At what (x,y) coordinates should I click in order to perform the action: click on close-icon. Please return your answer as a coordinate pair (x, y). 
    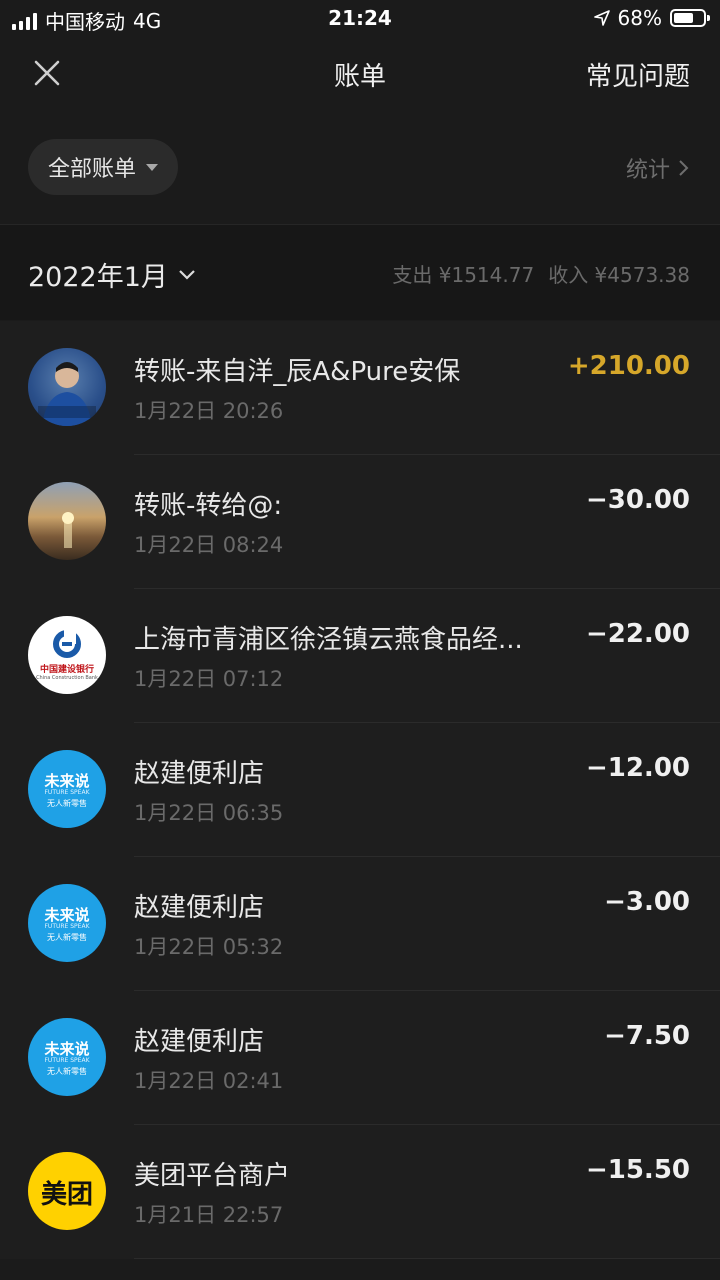
    Looking at the image, I should click on (48, 74).